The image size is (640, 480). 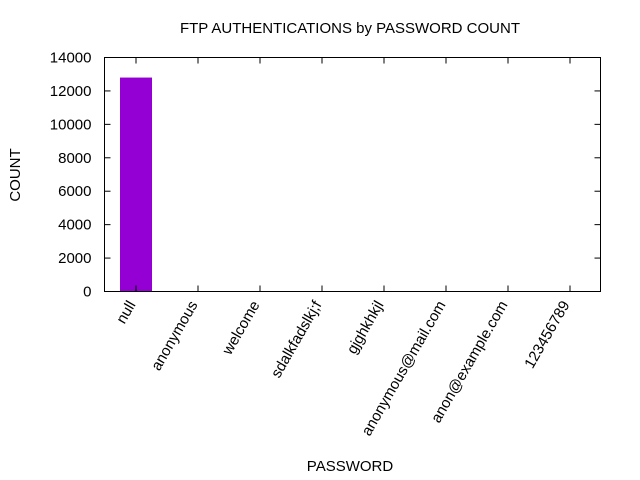 What do you see at coordinates (71, 91) in the screenshot?
I see `y-tick-label-6: 12000` at bounding box center [71, 91].